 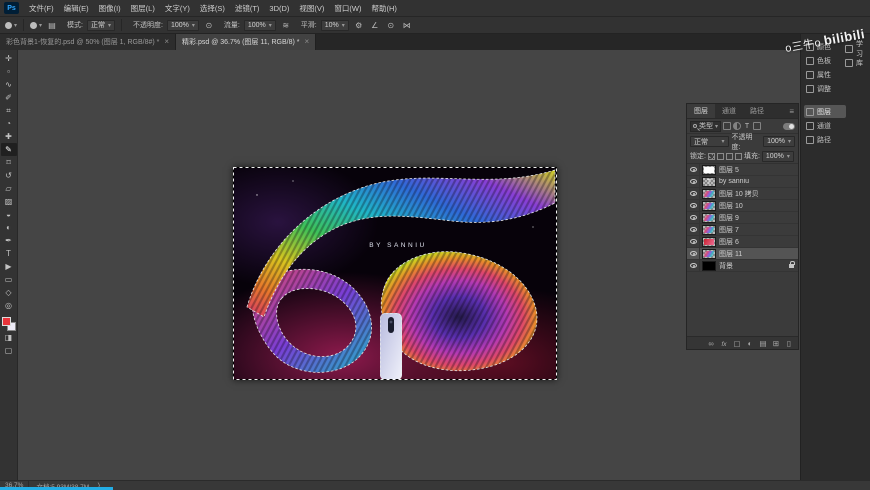 What do you see at coordinates (9, 266) in the screenshot?
I see `path-selection-tool: ▶` at bounding box center [9, 266].